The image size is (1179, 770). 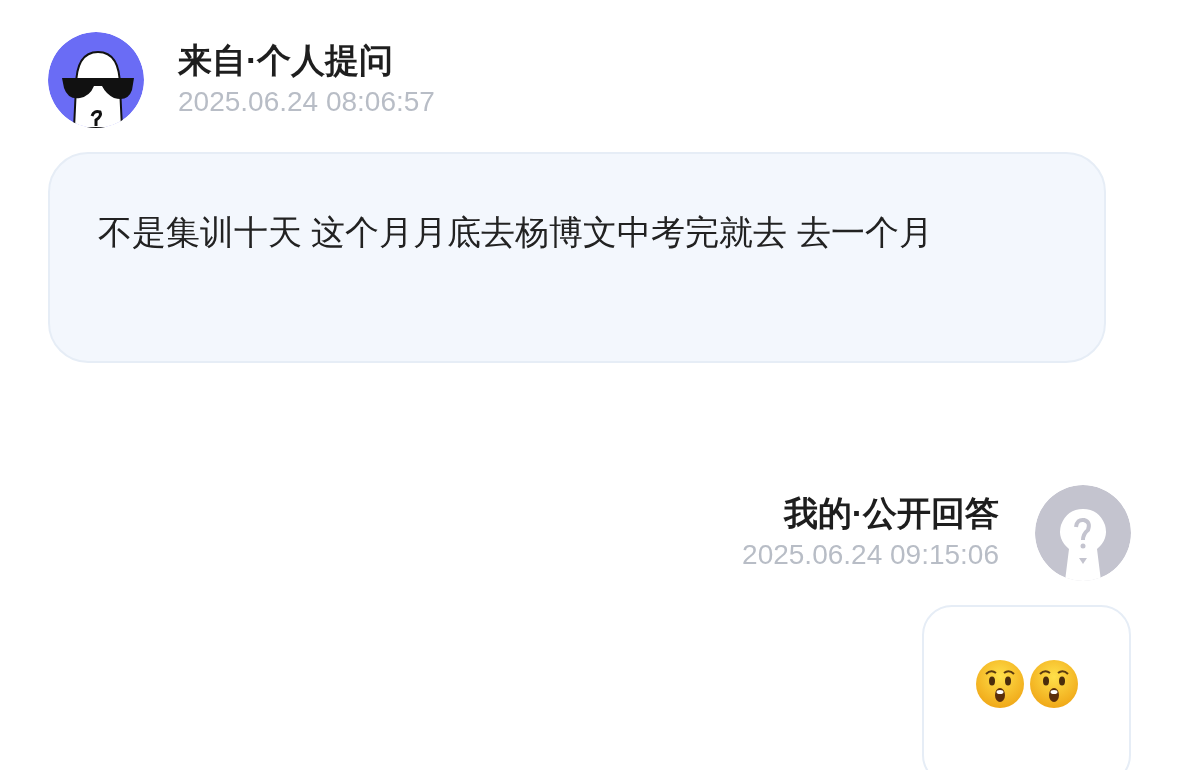 What do you see at coordinates (870, 555) in the screenshot?
I see `timestamp: 2025.06.24 09:15:06` at bounding box center [870, 555].